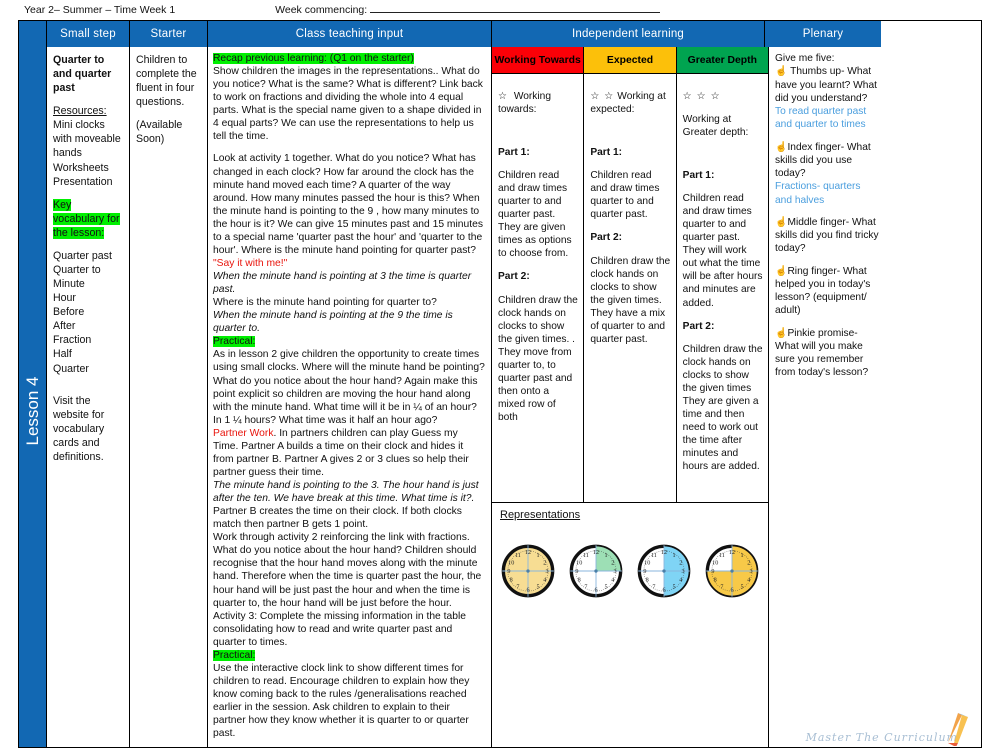 The image size is (1000, 750). Describe the element at coordinates (88, 34) in the screenshot. I see `header-small-step: Small step` at that location.